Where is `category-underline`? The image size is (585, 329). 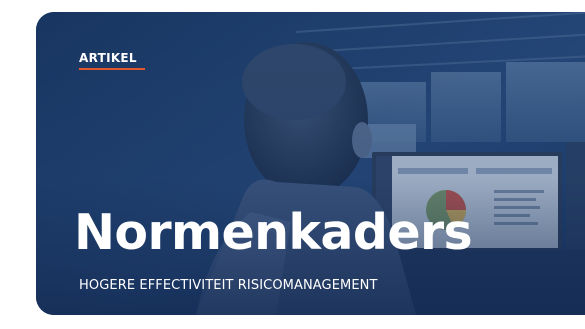
category-underline is located at coordinates (112, 69).